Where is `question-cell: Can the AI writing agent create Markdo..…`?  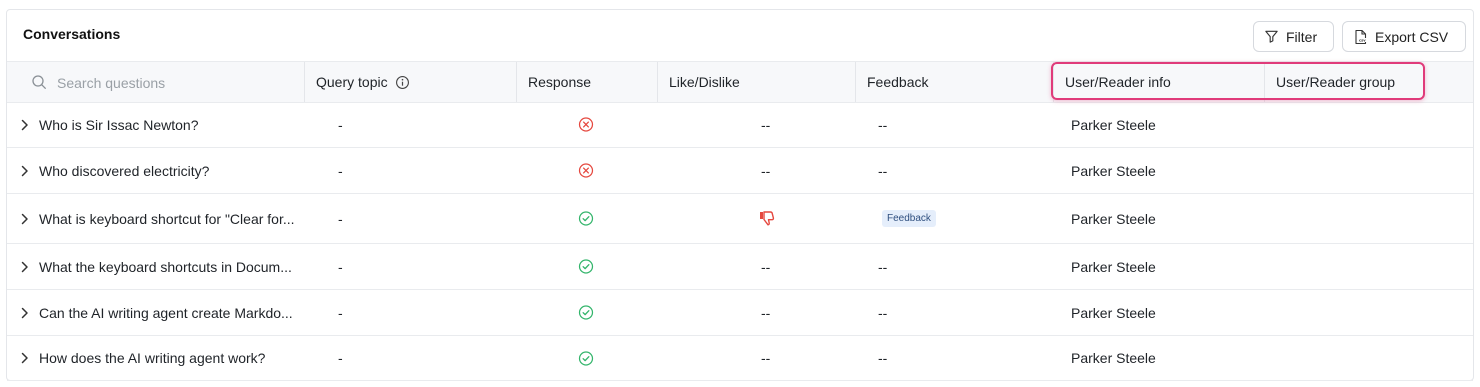
question-cell: Can the AI writing agent create Markdo..… is located at coordinates (170, 312).